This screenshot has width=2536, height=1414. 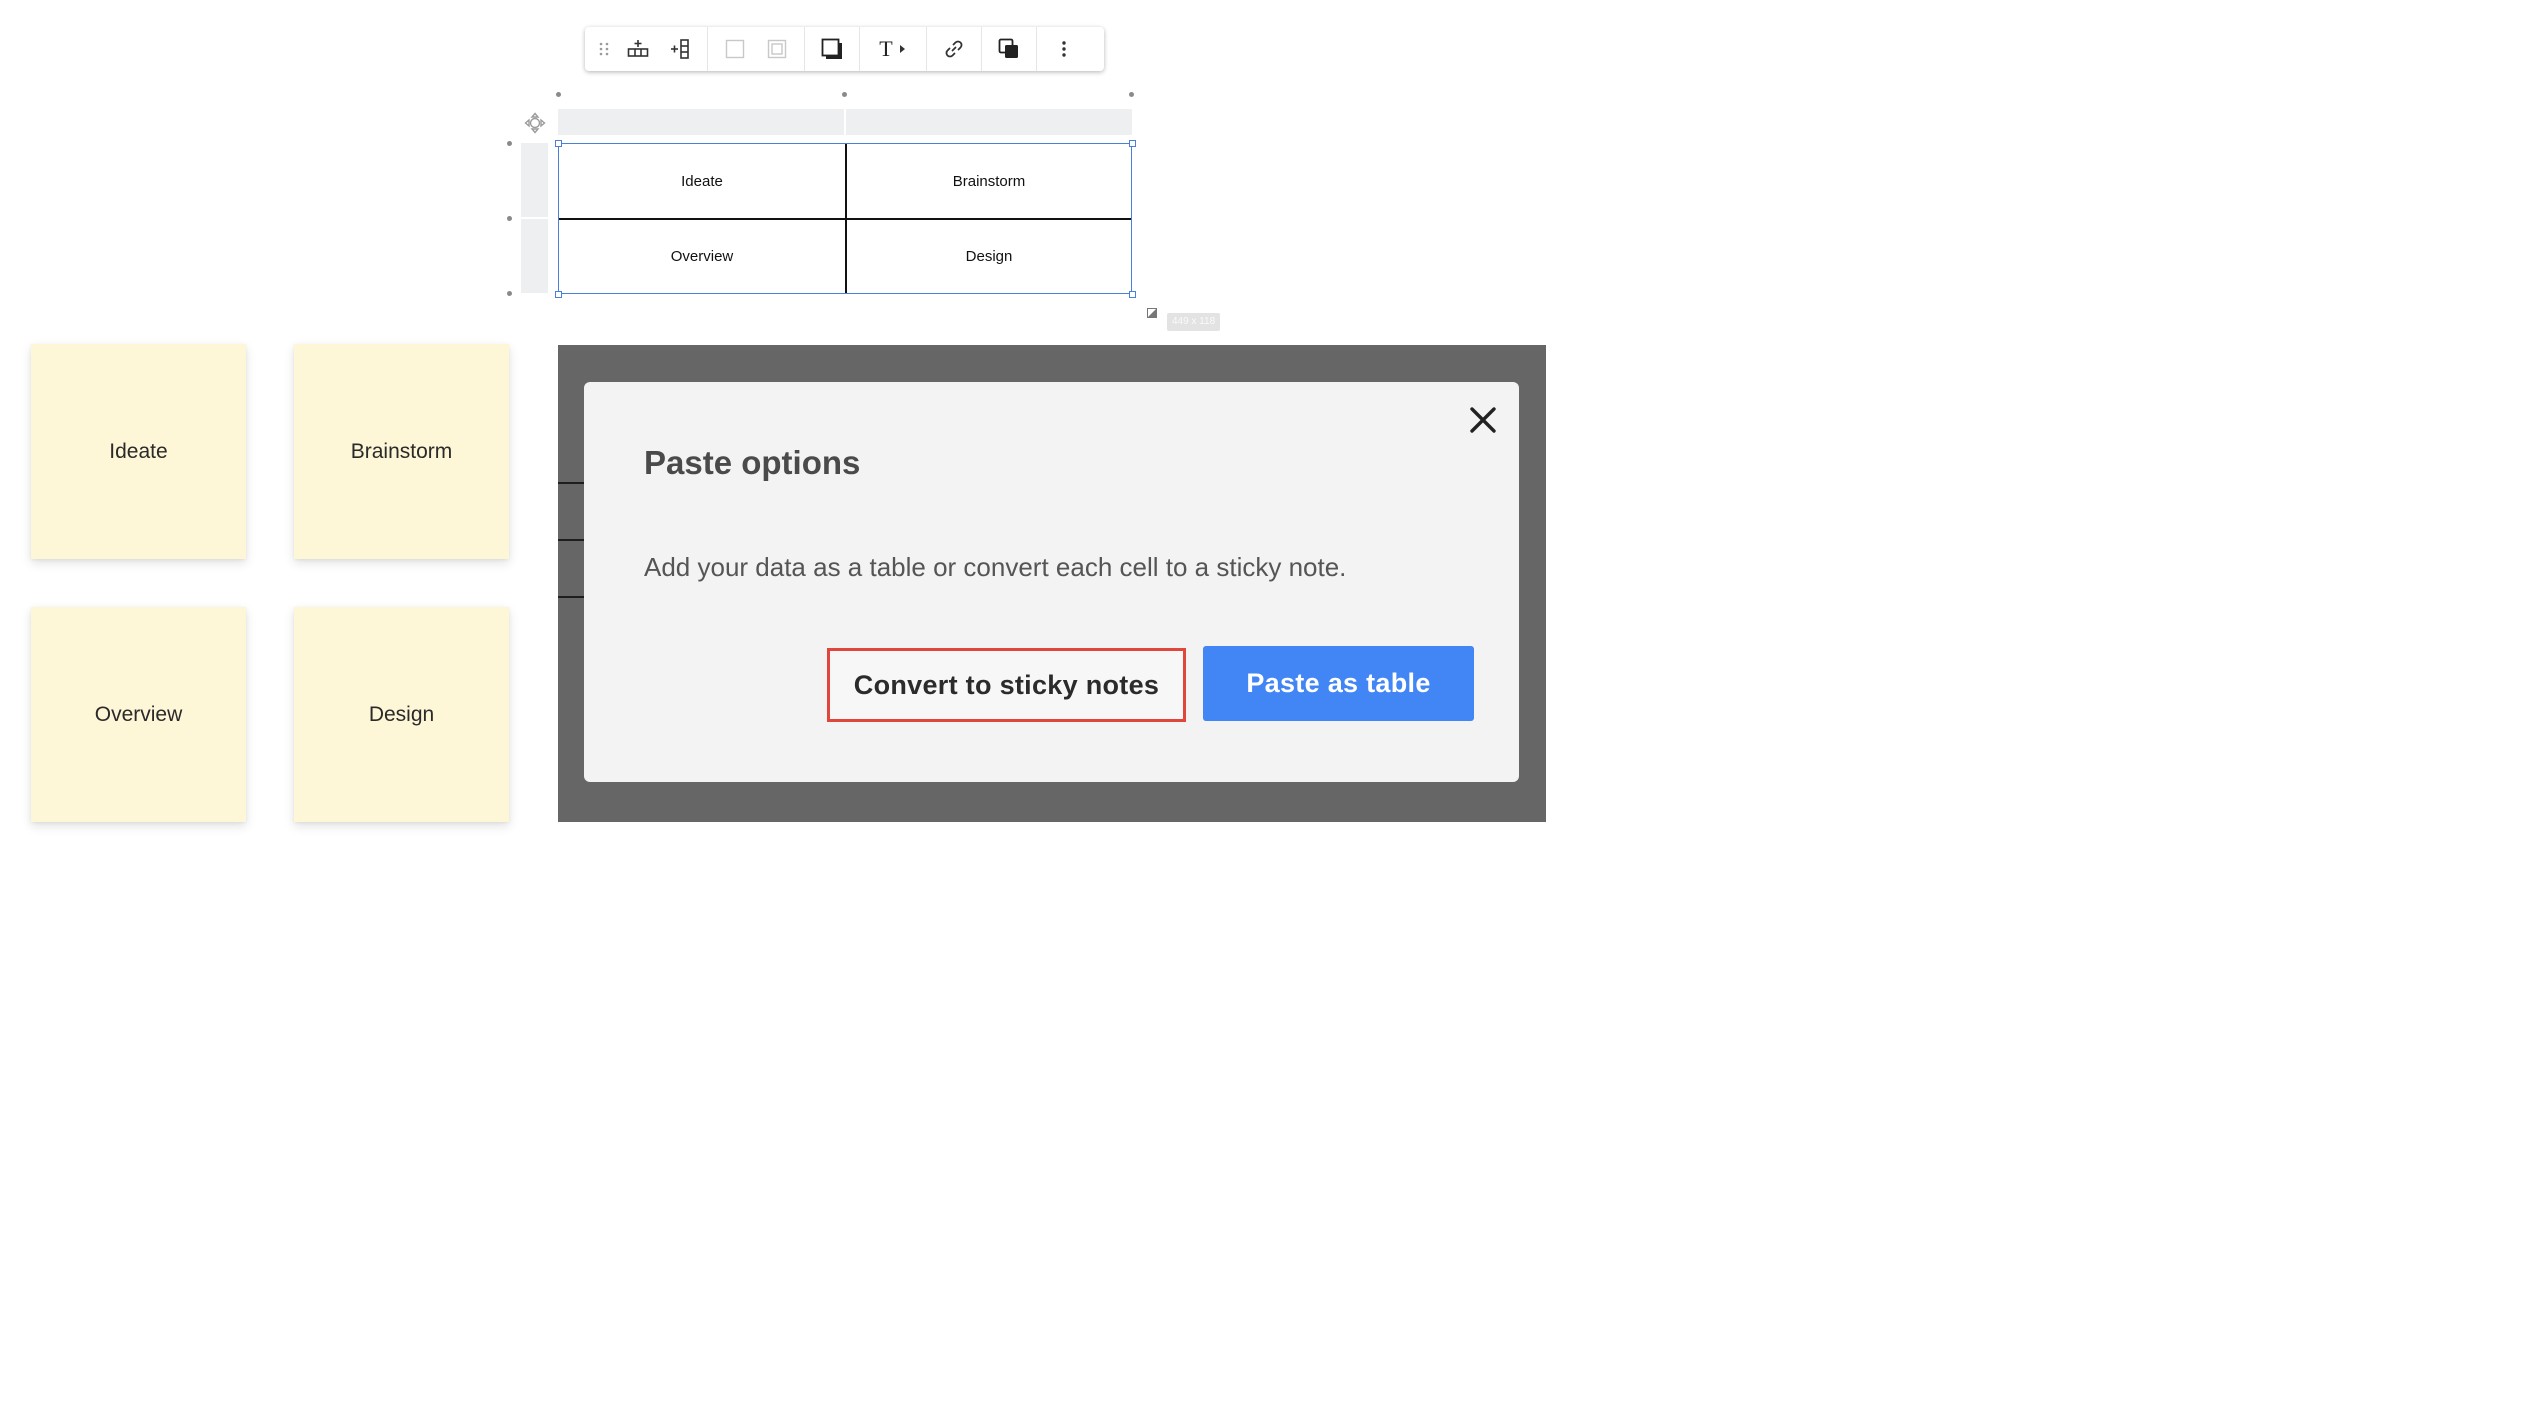 I want to click on shadow-icon, so click(x=832, y=49).